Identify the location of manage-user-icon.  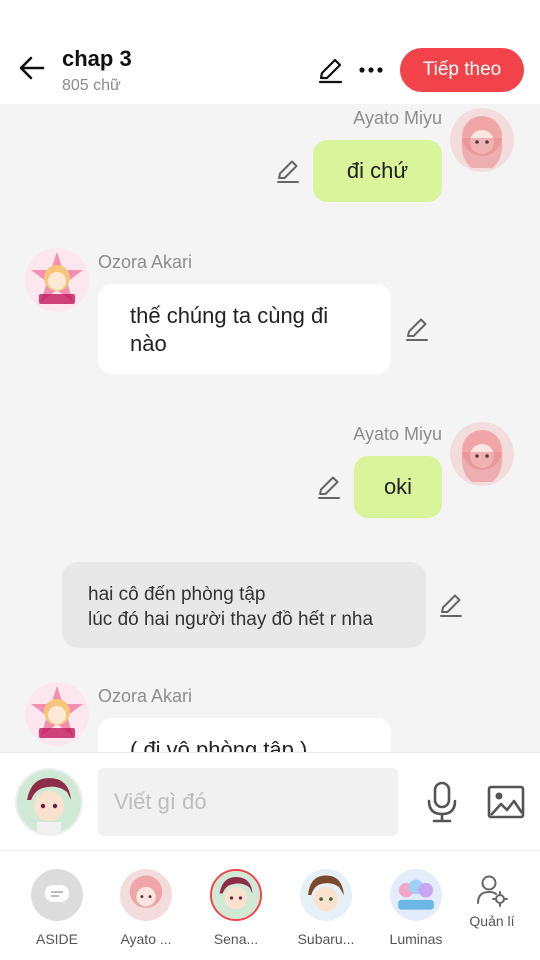
(492, 891).